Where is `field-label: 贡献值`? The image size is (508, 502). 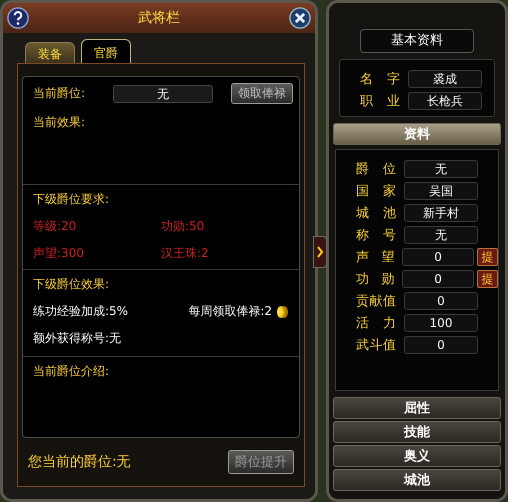
field-label: 贡献值 is located at coordinates (376, 301).